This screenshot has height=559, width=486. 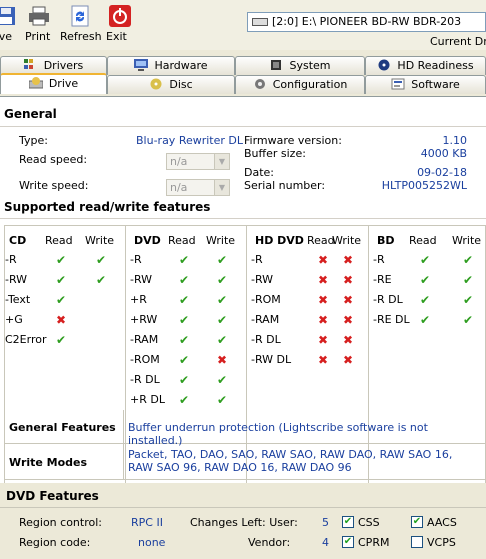 I want to click on aacs-label: AACS, so click(x=442, y=522).